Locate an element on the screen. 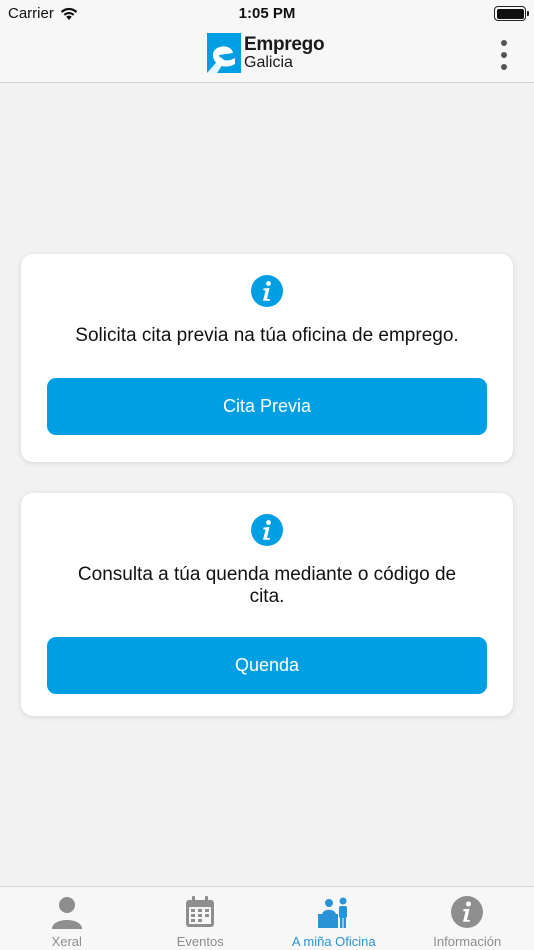 This screenshot has width=534, height=950. status-time: 1:05 PM is located at coordinates (267, 13).